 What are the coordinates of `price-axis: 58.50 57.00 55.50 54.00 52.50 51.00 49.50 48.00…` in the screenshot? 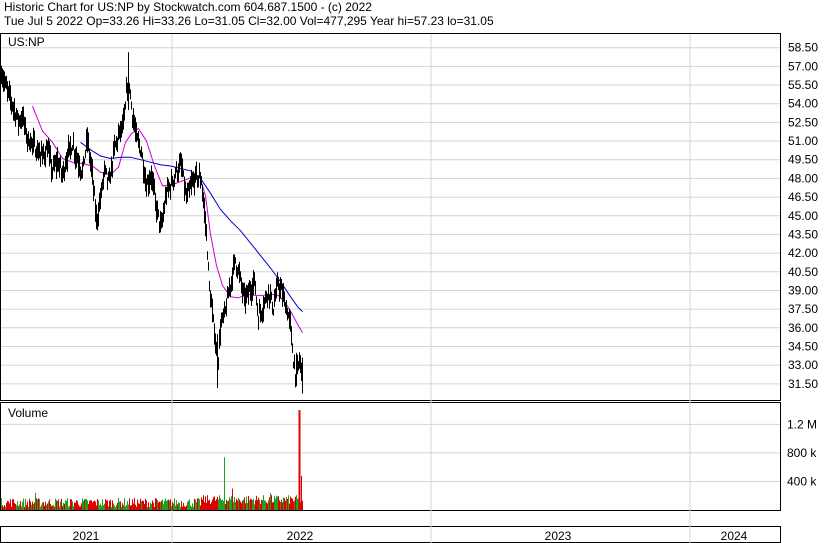 It's located at (803, 216).